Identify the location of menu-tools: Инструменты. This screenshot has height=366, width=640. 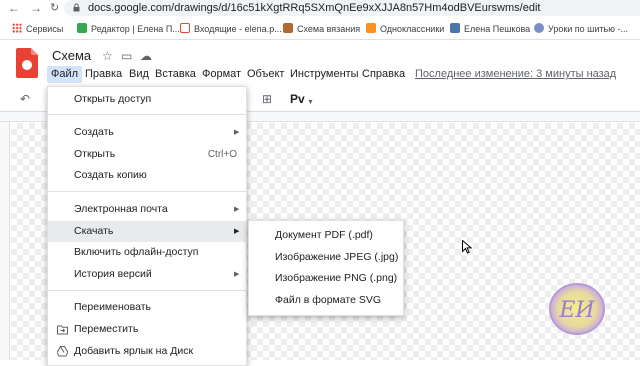
(324, 74).